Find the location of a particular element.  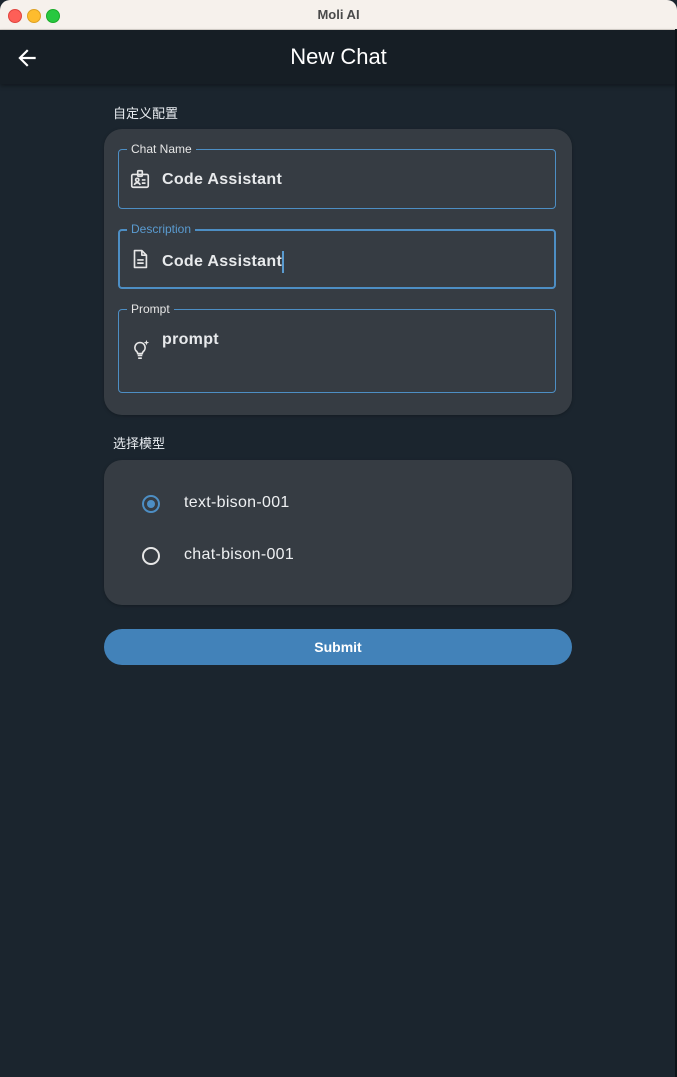

document-icon is located at coordinates (140, 259).